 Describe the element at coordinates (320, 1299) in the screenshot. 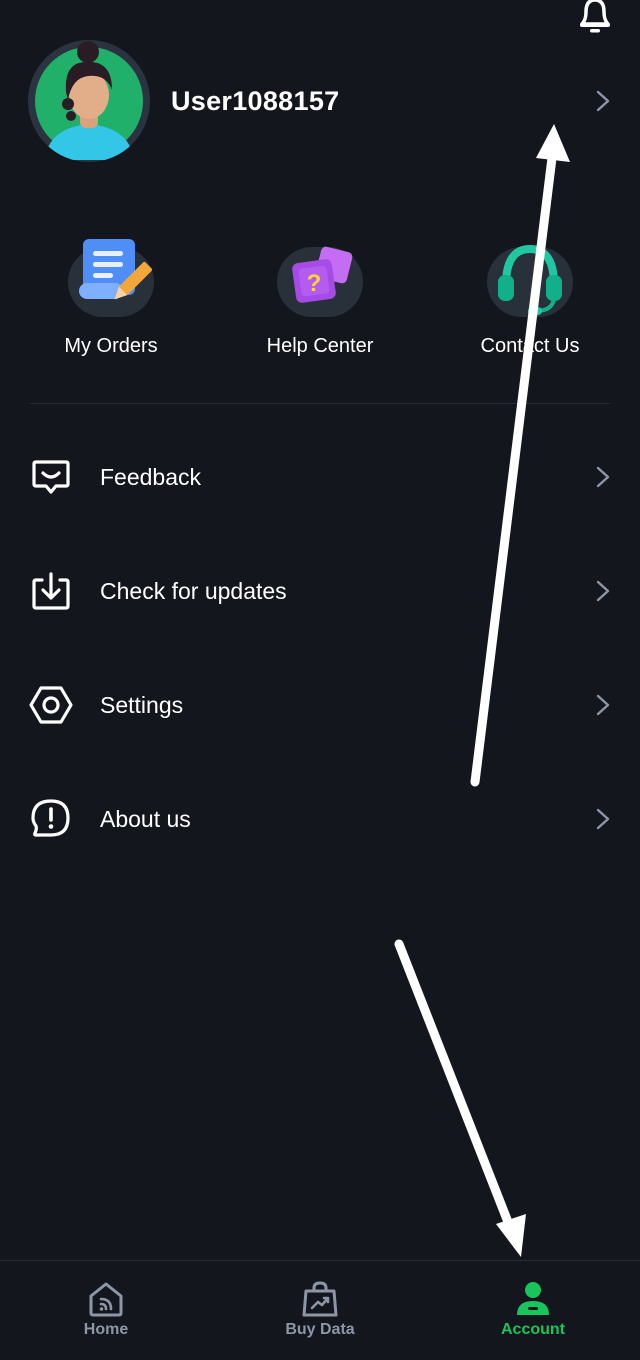

I see `shopping-bag-icon` at that location.